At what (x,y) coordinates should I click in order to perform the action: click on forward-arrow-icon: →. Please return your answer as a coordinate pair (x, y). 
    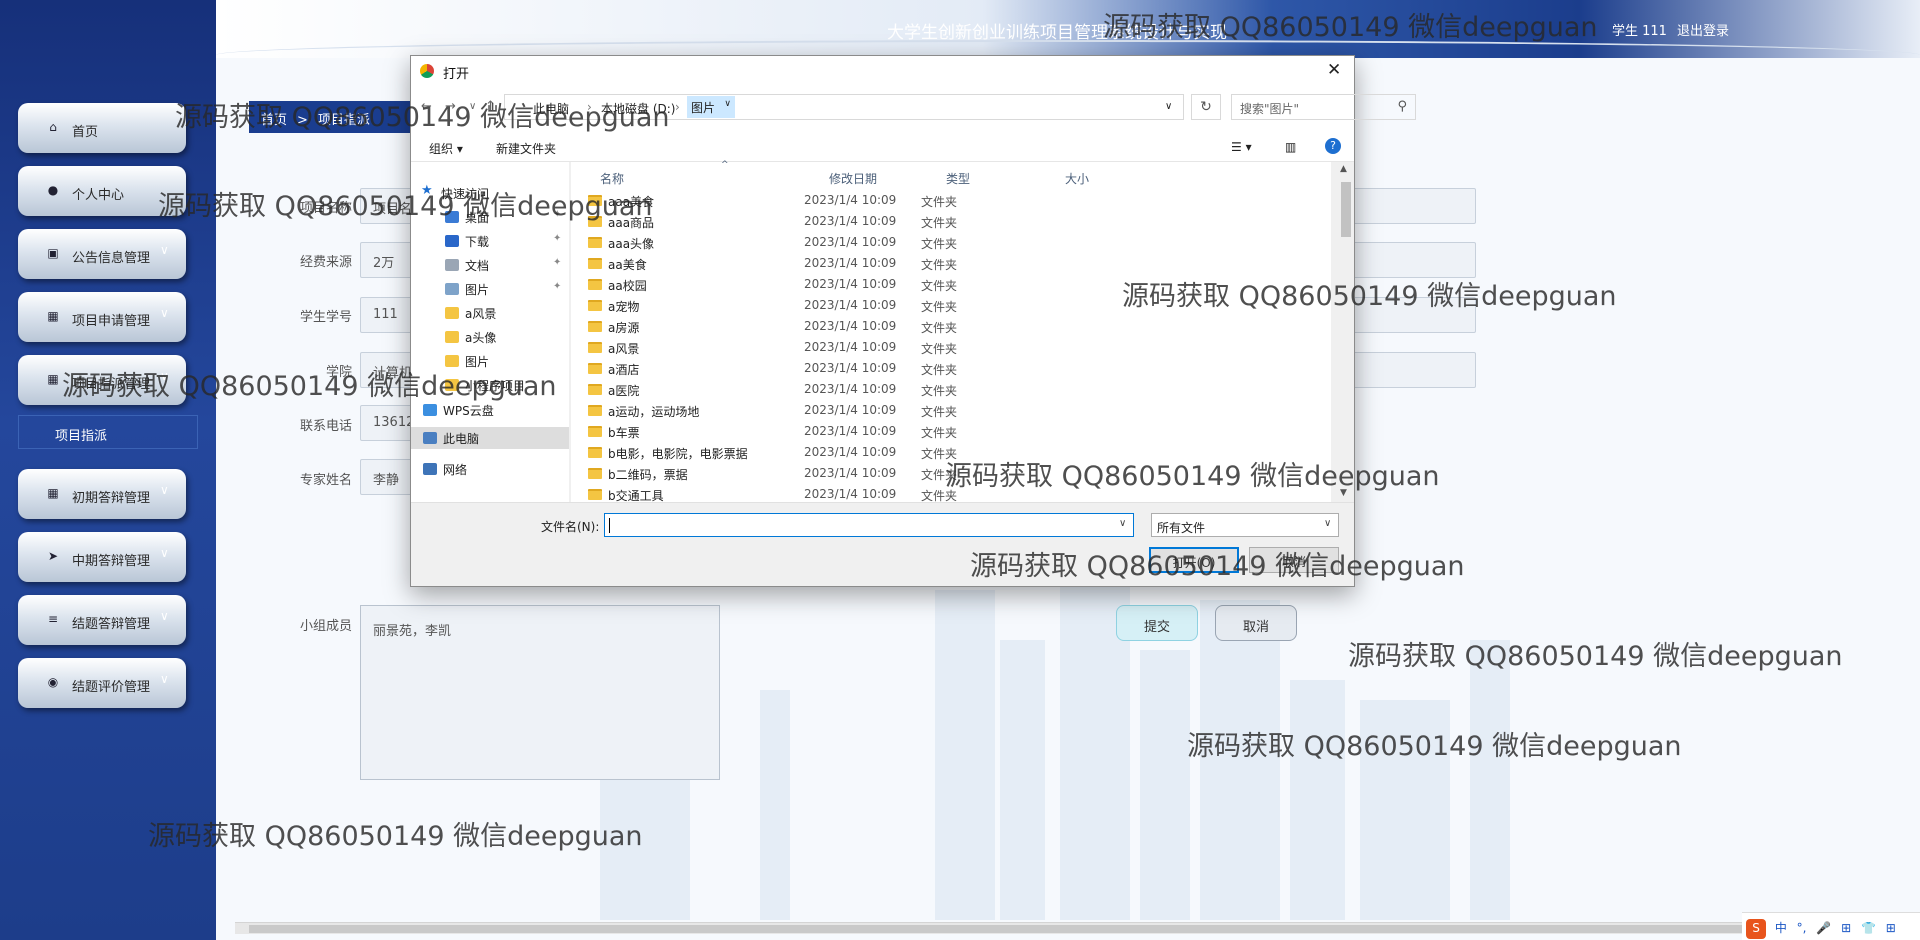
    Looking at the image, I should click on (450, 106).